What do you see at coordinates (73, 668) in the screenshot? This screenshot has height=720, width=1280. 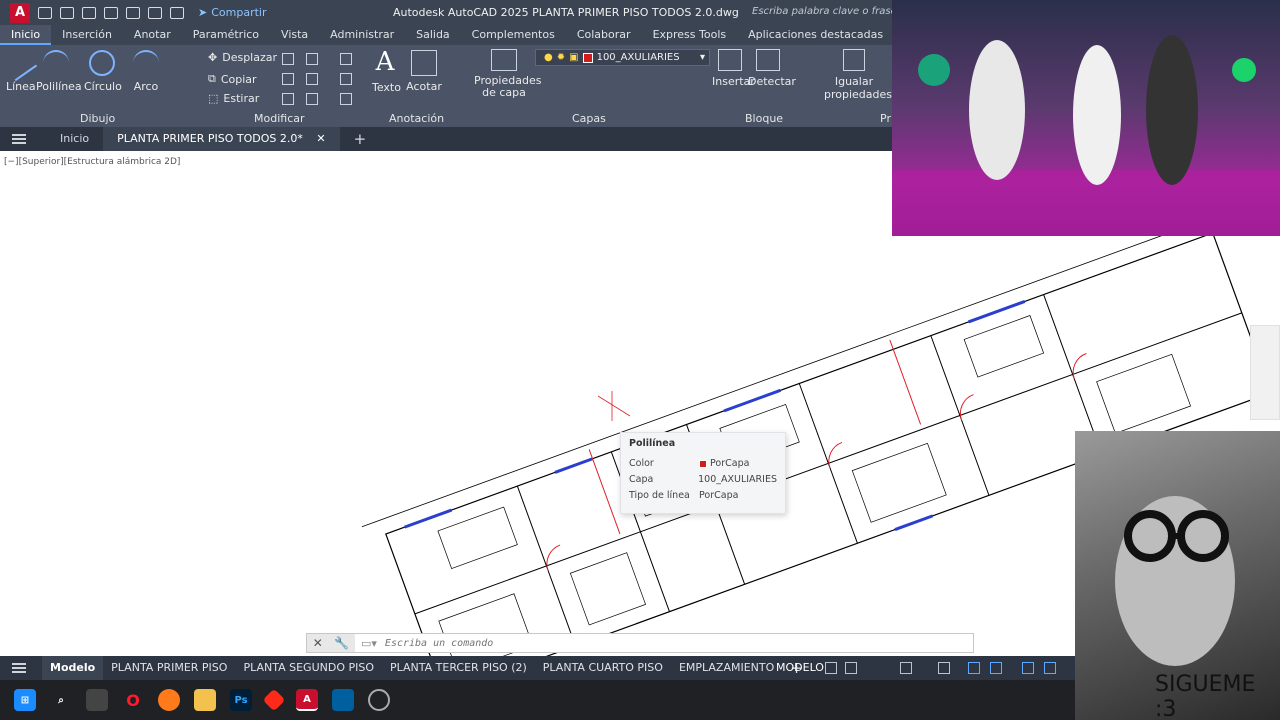 I see `tab-model: Modelo` at bounding box center [73, 668].